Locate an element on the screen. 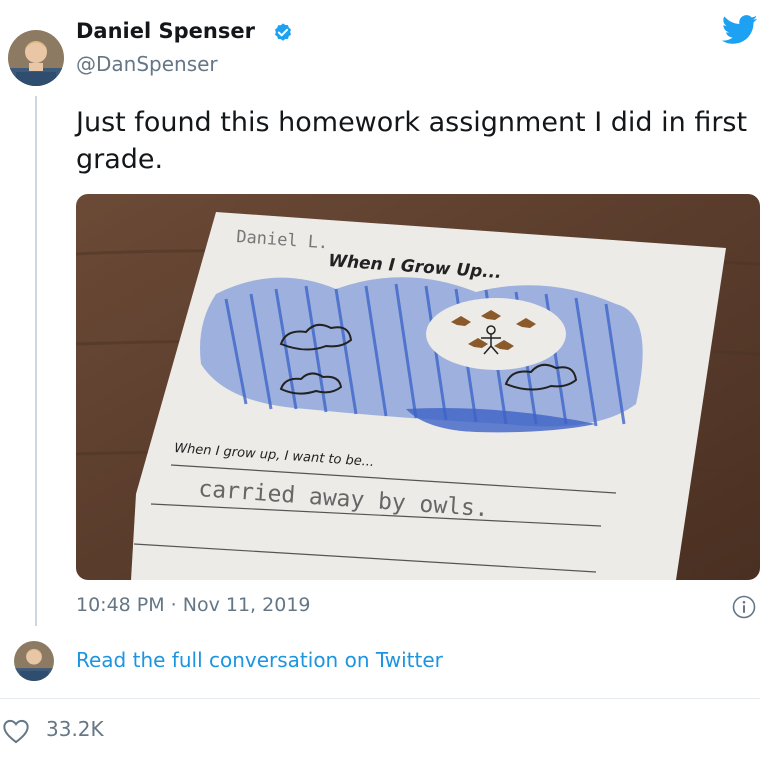 Image resolution: width=760 pixels, height=760 pixels. tweet-timestamp: 10:48 PM · Nov 11, 2019 is located at coordinates (193, 605).